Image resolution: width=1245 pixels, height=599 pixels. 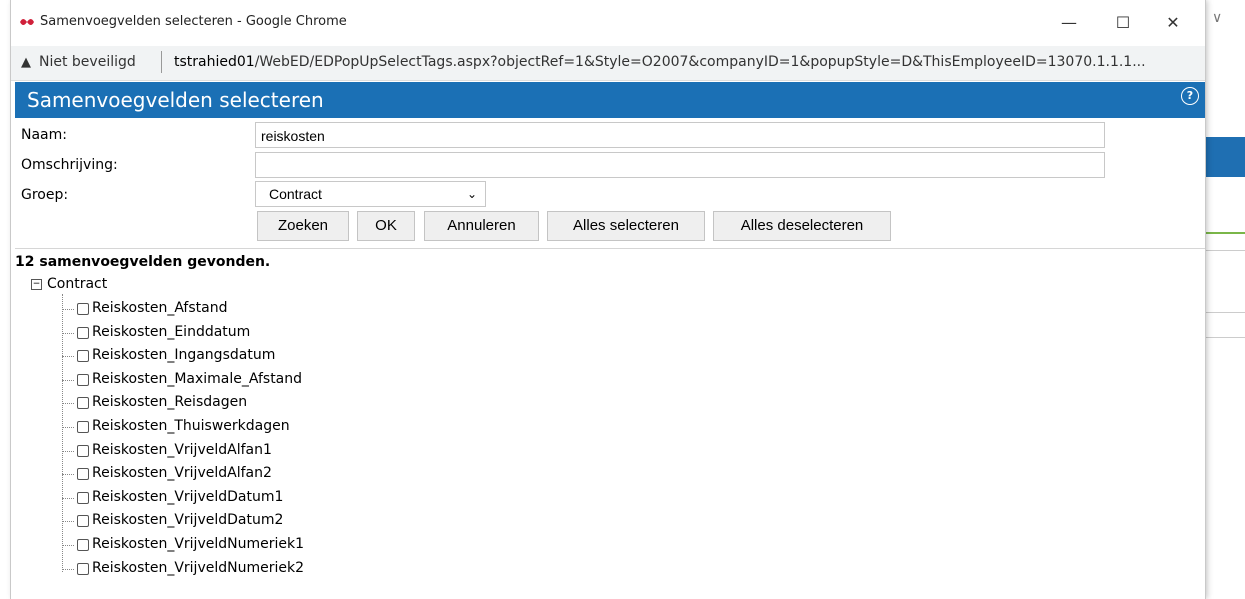 I want to click on security-status: Niet beveiligd, so click(x=87, y=62).